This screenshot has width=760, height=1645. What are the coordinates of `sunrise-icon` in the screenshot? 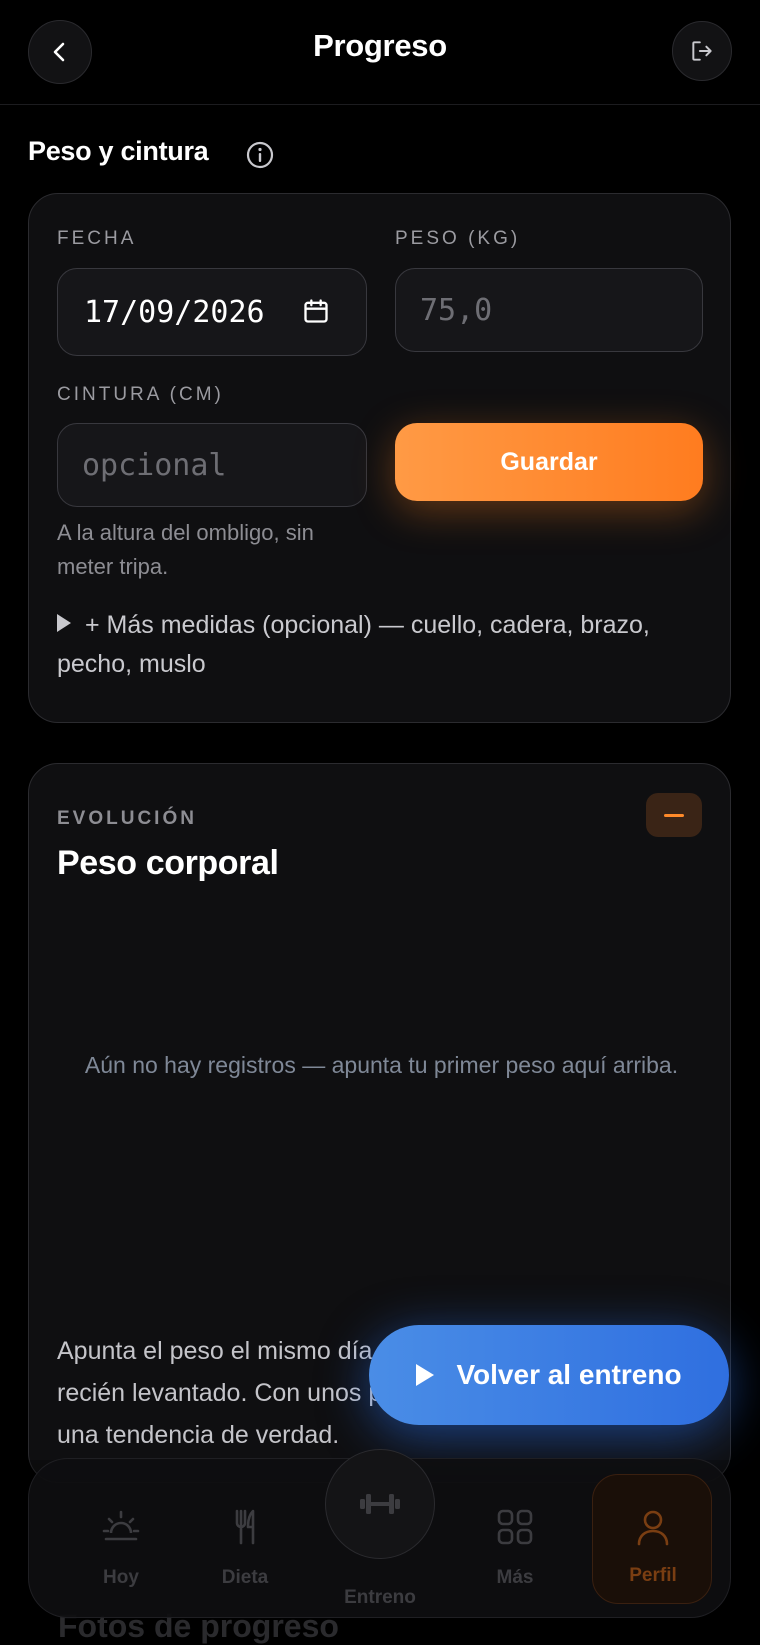 It's located at (121, 1525).